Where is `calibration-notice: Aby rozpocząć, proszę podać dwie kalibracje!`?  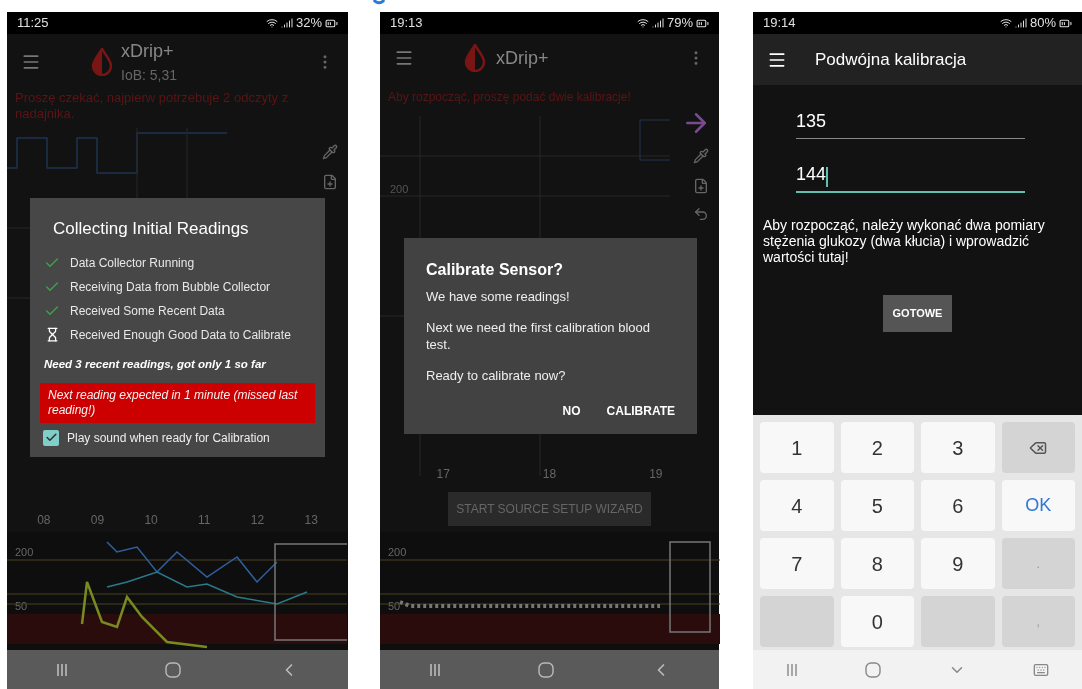 calibration-notice: Aby rozpocząć, proszę podać dwie kalibracje! is located at coordinates (509, 97).